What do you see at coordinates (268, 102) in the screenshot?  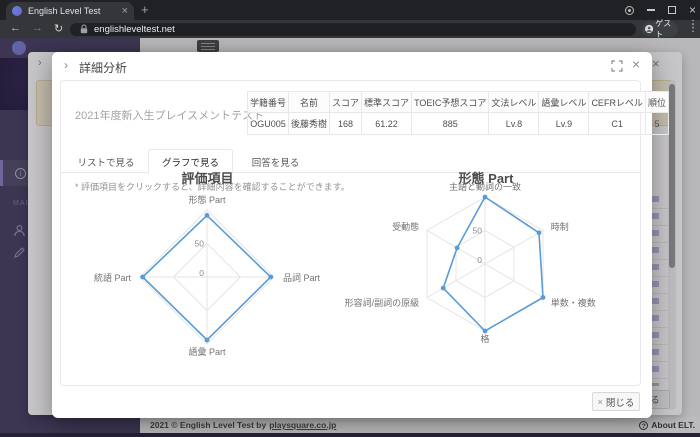 I see `table-header-cell: 学籍番号` at bounding box center [268, 102].